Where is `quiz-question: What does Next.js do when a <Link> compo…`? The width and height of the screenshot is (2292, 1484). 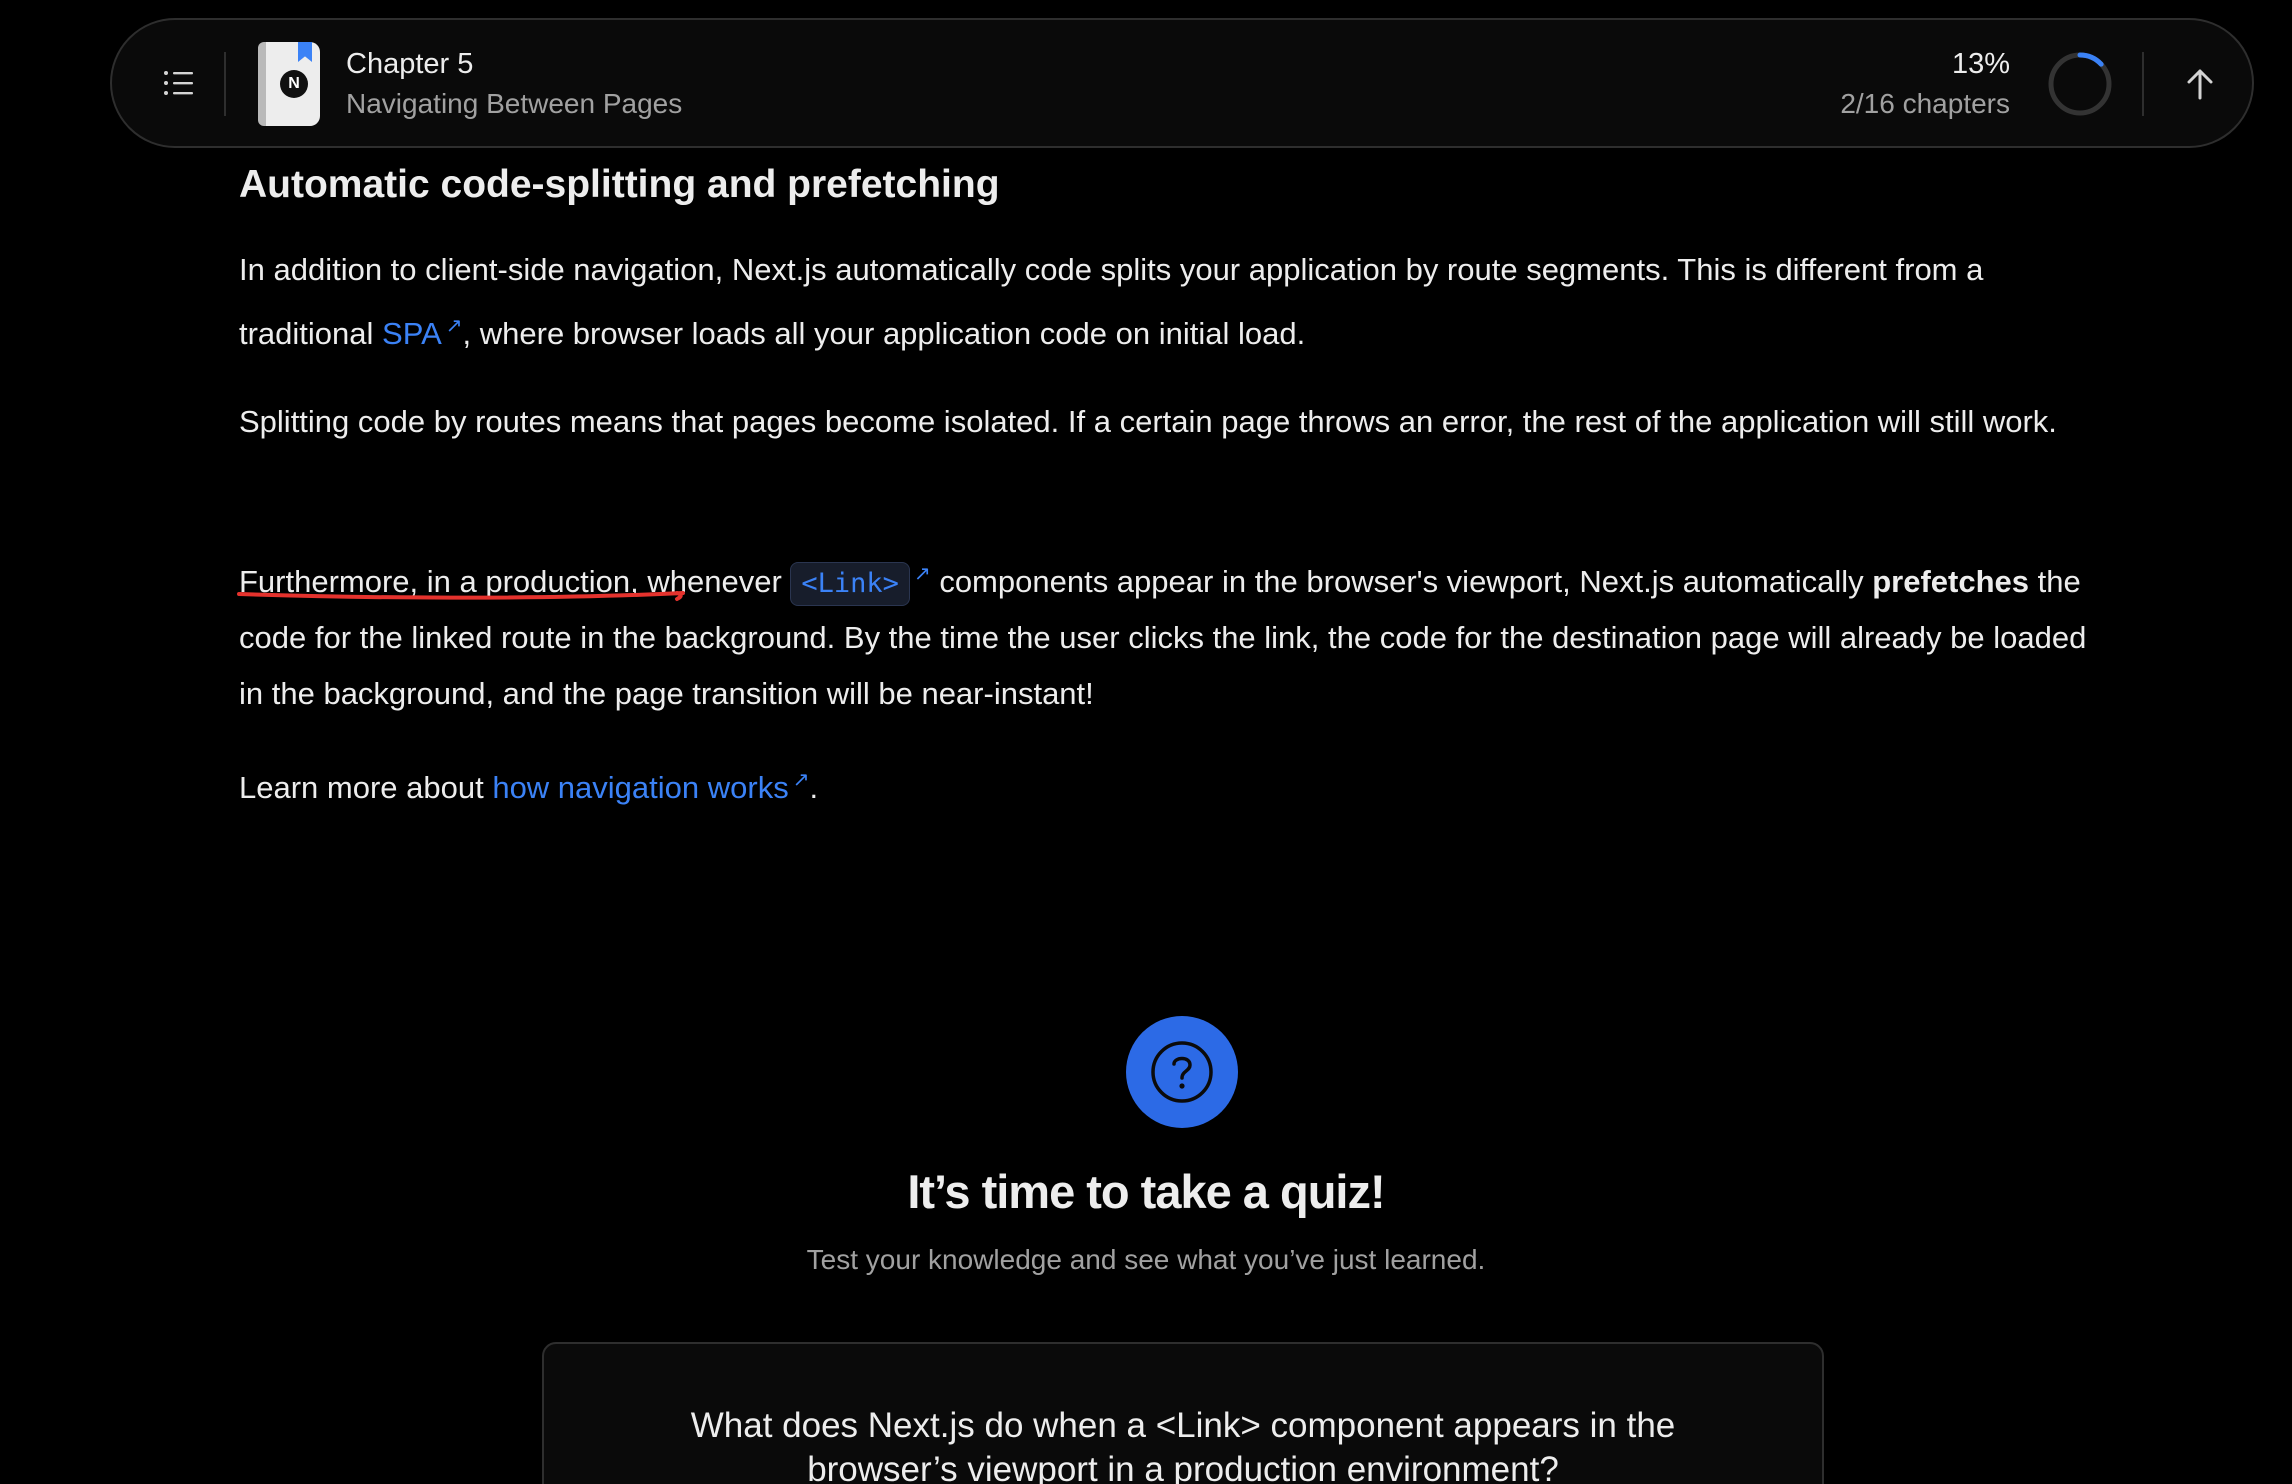 quiz-question: What does Next.js do when a <Link> compo… is located at coordinates (1183, 1445).